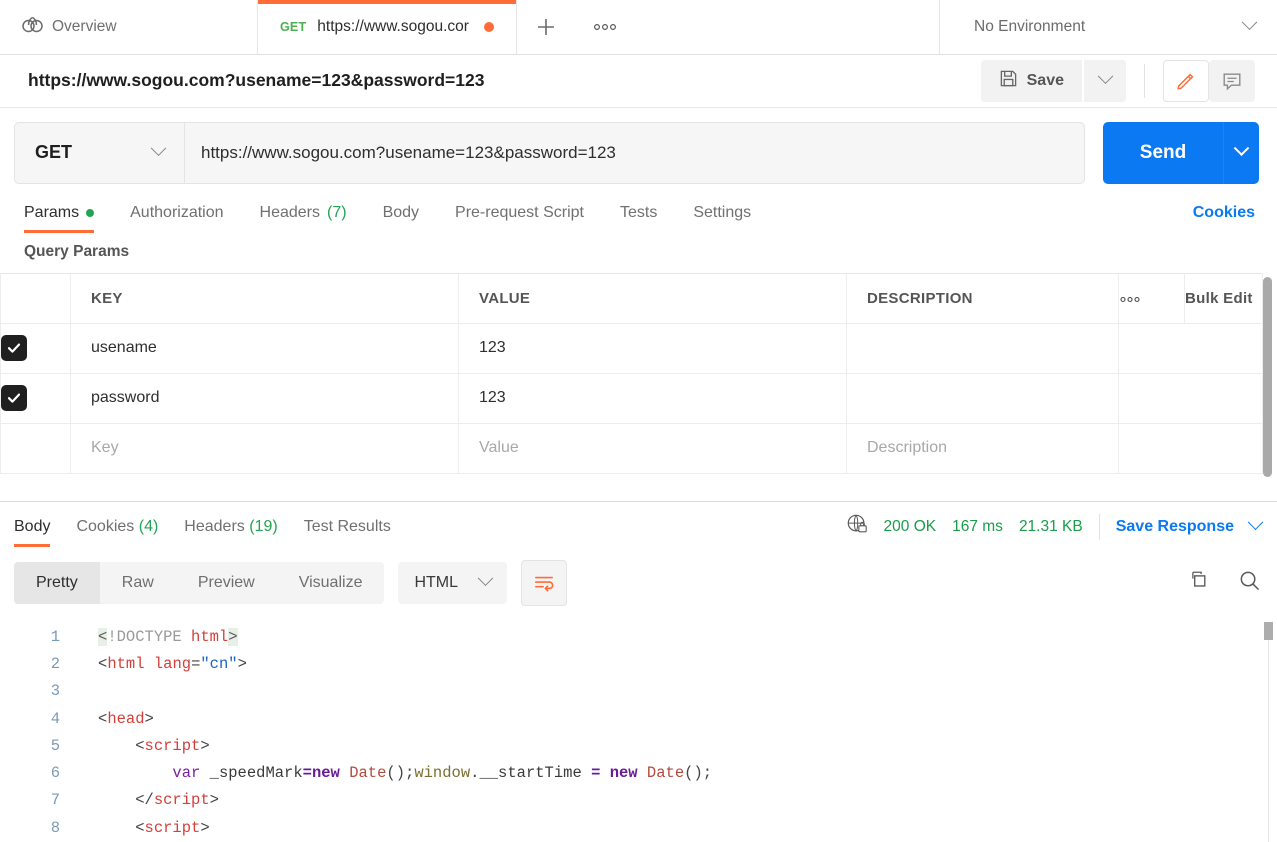 The height and width of the screenshot is (842, 1277). Describe the element at coordinates (35, 298) in the screenshot. I see `params-header-checkbox-cell` at that location.